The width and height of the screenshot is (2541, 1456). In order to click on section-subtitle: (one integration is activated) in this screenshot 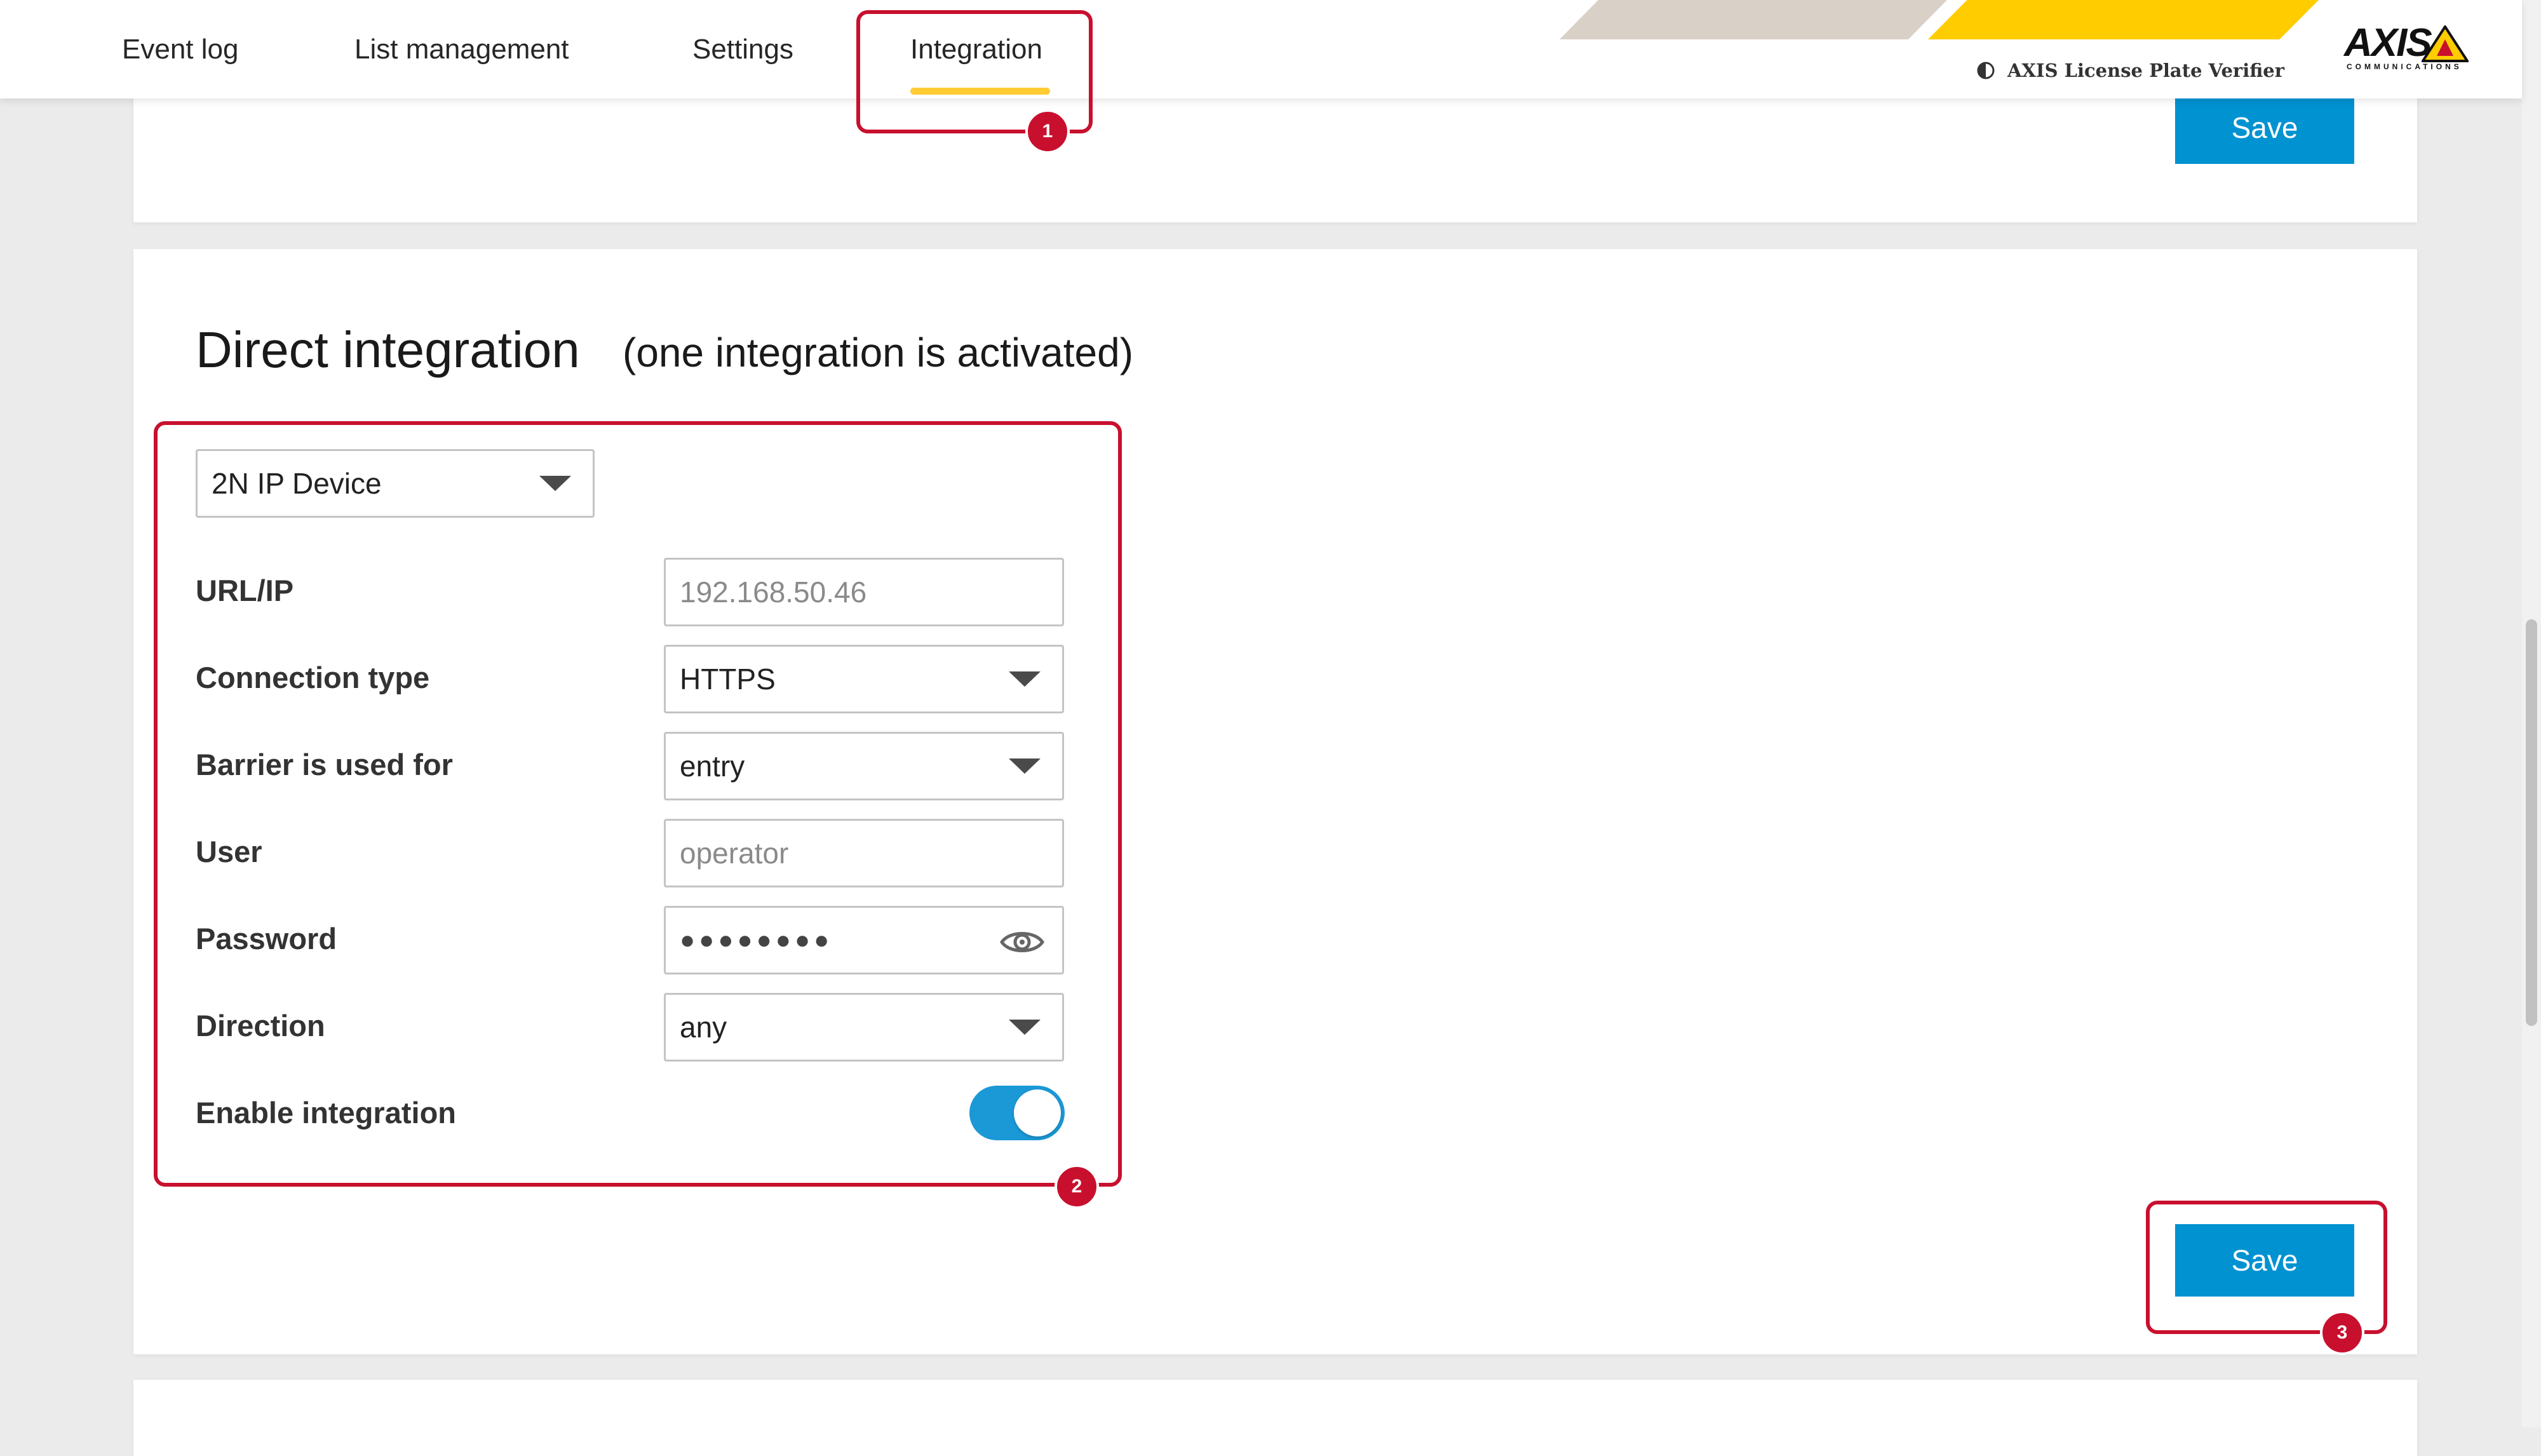, I will do `click(878, 353)`.